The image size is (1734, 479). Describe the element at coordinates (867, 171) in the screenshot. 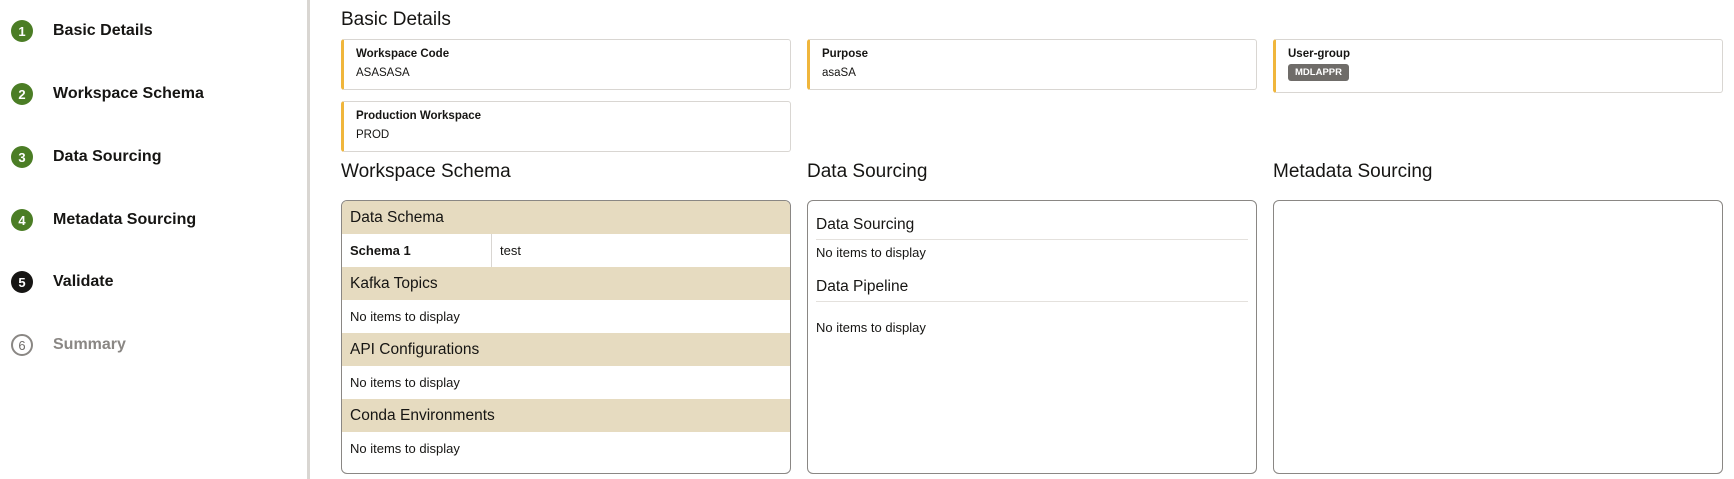

I see `data-sourcing-title: Data Sourcing` at that location.